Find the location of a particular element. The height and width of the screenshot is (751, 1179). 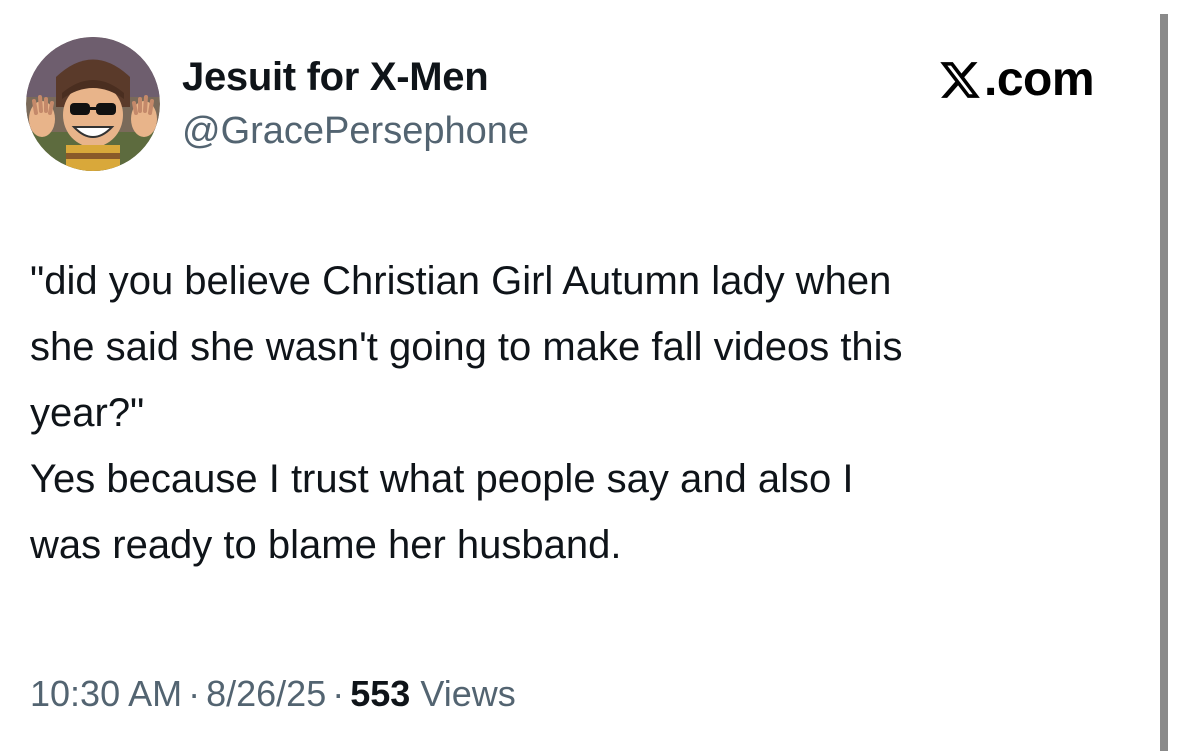

tweet-text-line: was ready to blame her husband. is located at coordinates (326, 545).